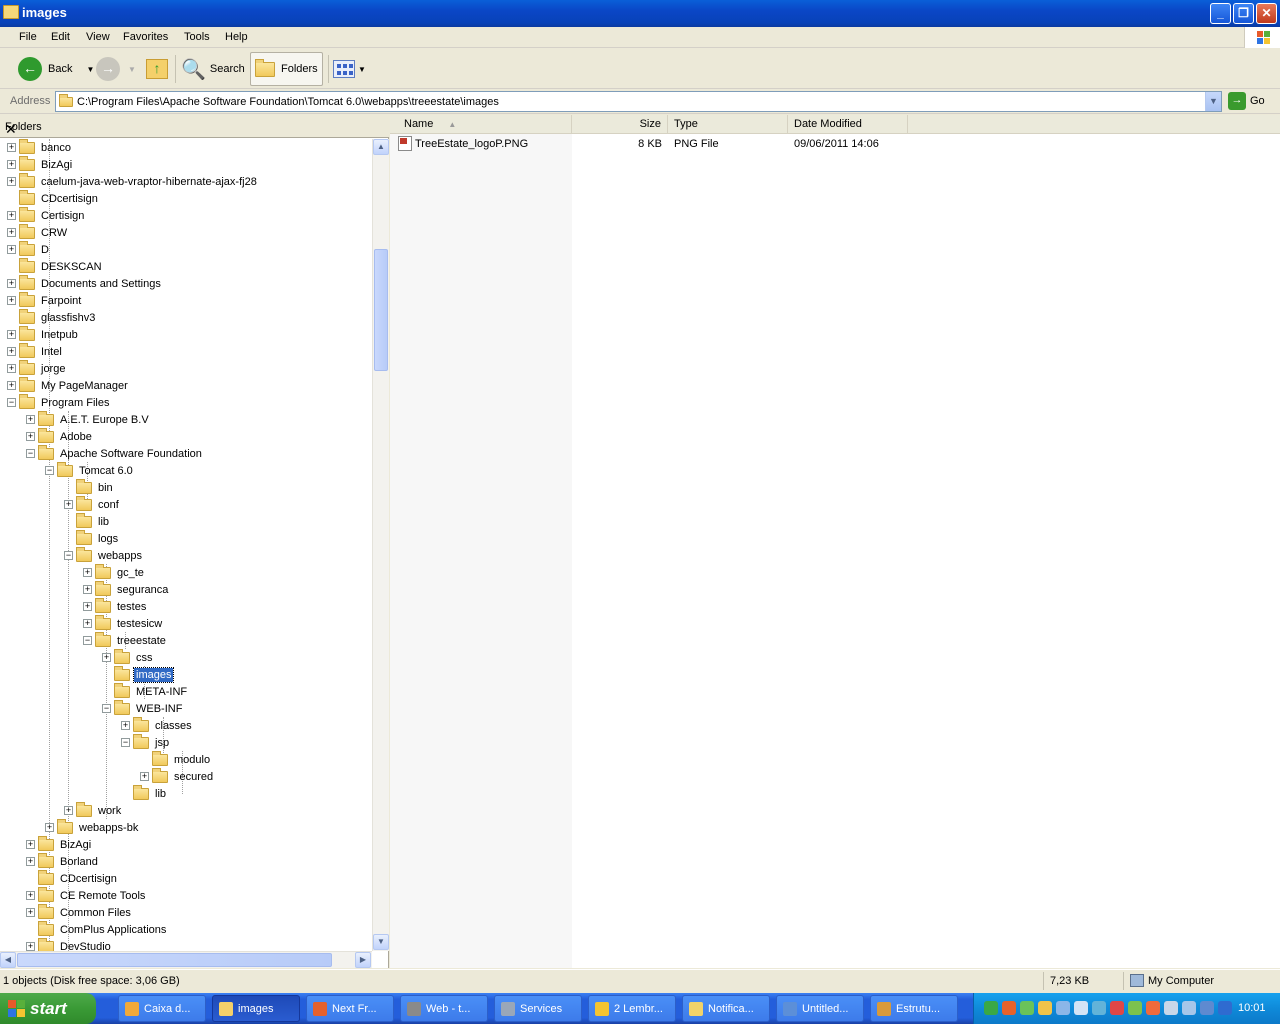 Image resolution: width=1280 pixels, height=1024 pixels. What do you see at coordinates (76, 437) in the screenshot?
I see `tree-item-label: Adobe` at bounding box center [76, 437].